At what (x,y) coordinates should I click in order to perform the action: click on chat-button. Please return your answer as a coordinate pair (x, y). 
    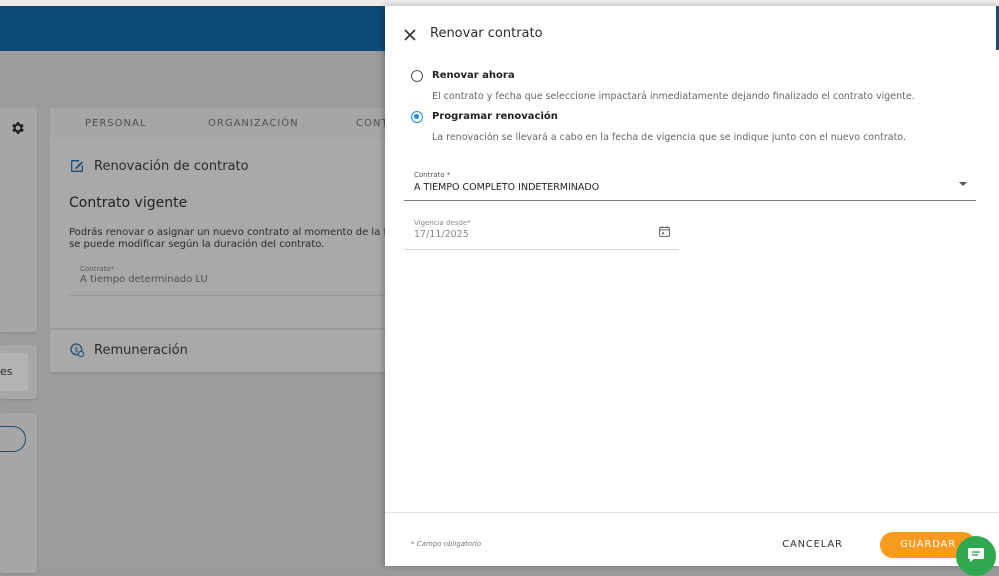
    Looking at the image, I should click on (976, 556).